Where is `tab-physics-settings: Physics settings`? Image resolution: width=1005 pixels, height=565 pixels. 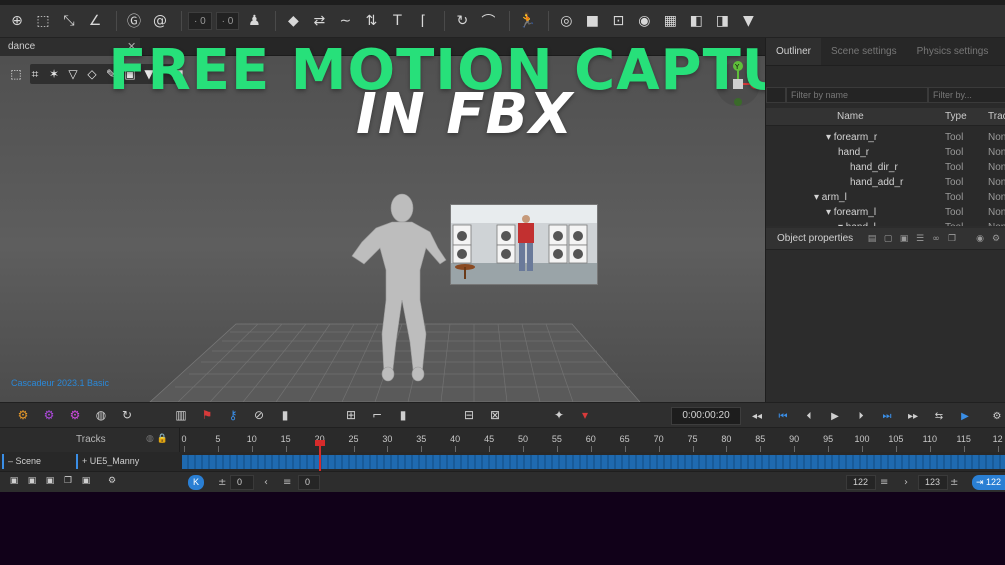 tab-physics-settings: Physics settings is located at coordinates (953, 51).